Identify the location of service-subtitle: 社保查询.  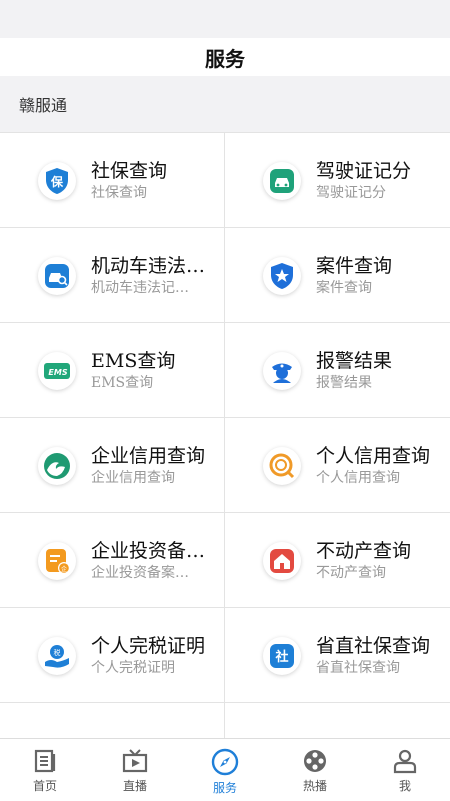
(119, 192).